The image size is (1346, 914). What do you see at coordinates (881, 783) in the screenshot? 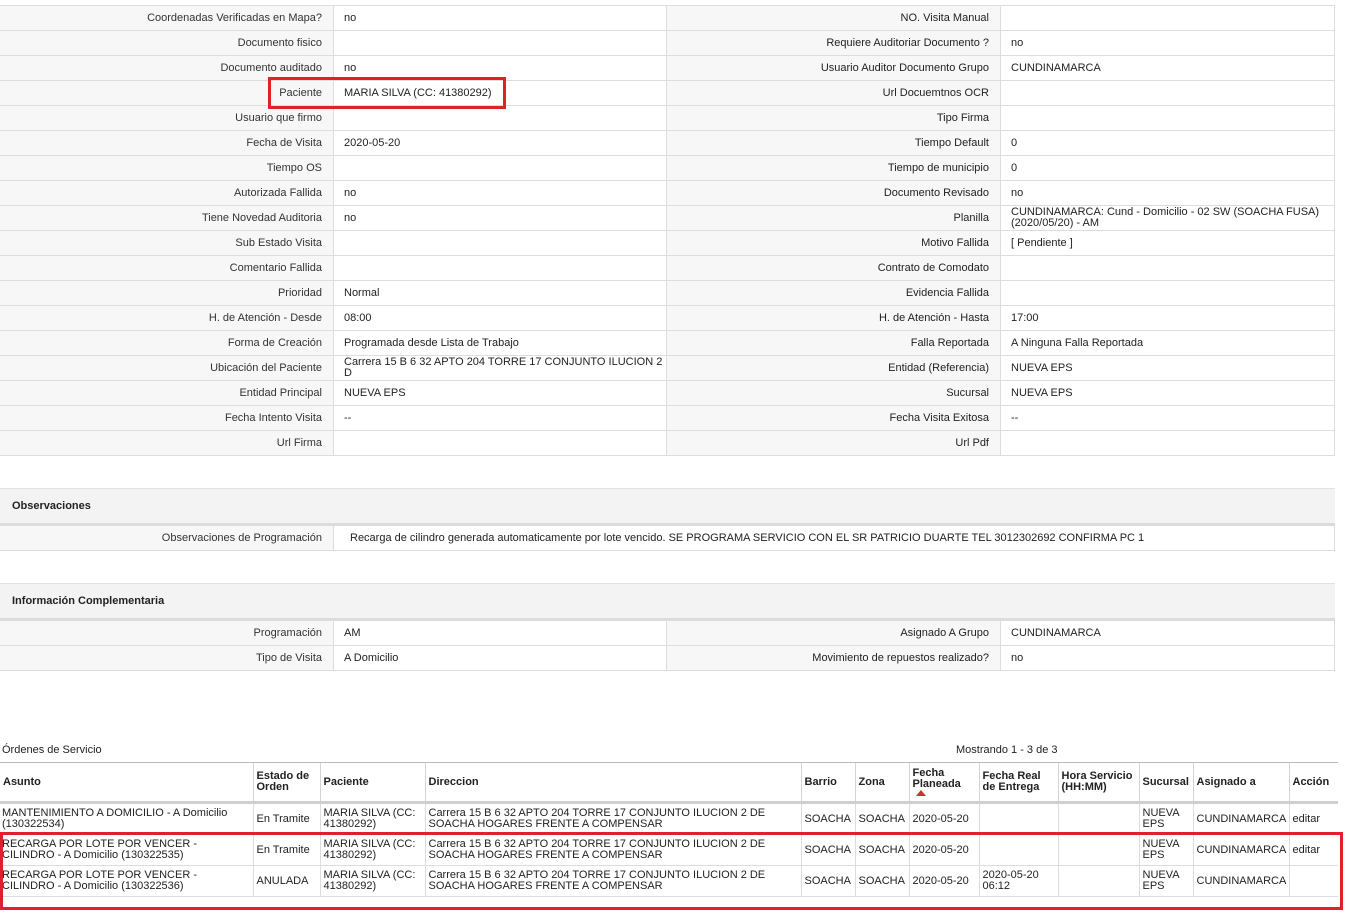
I see `column-header-zona: Zona` at bounding box center [881, 783].